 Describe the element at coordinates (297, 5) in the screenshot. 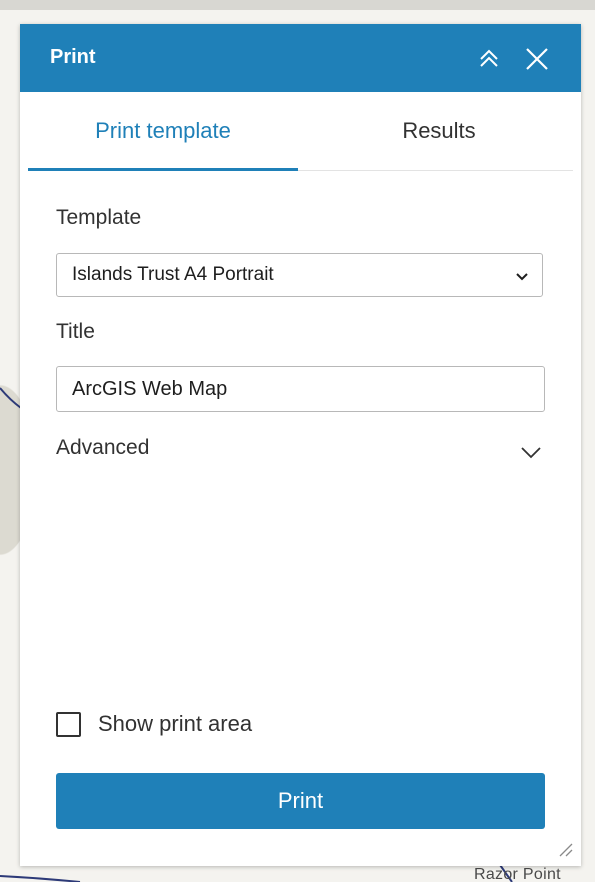

I see `map-top-strip` at that location.